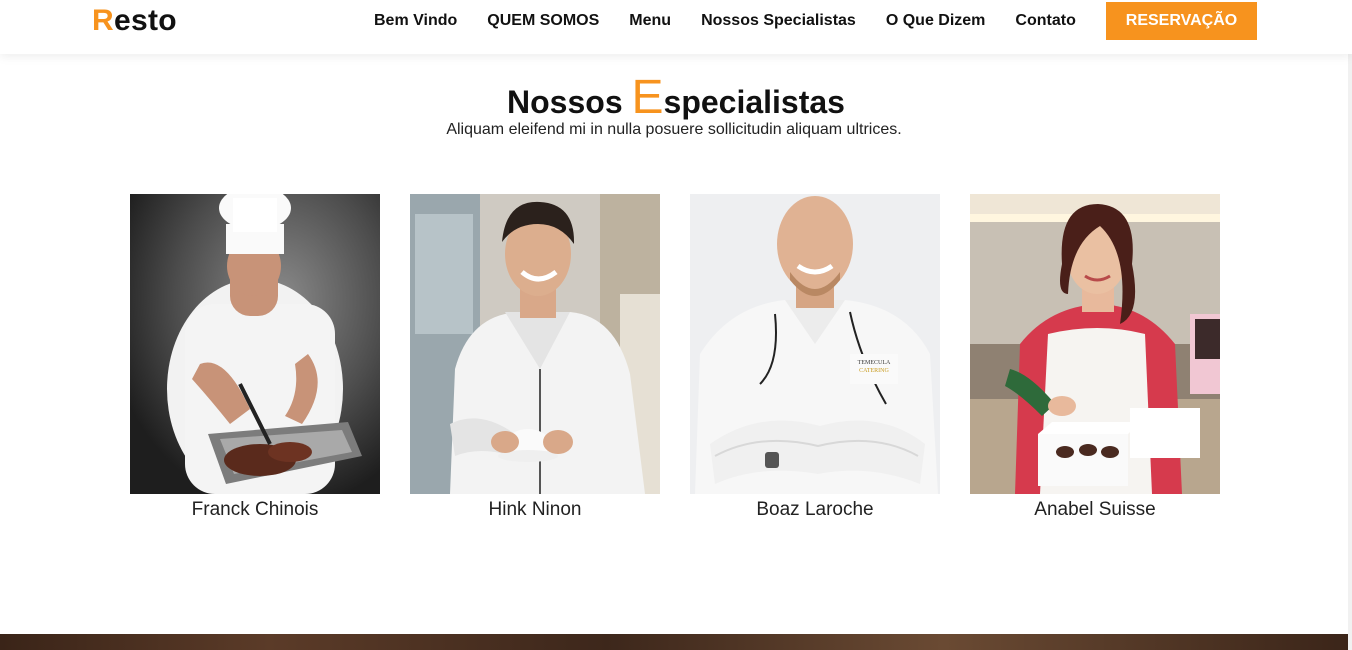 This screenshot has height=650, width=1352. What do you see at coordinates (1350, 325) in the screenshot?
I see `page-scrollbar` at bounding box center [1350, 325].